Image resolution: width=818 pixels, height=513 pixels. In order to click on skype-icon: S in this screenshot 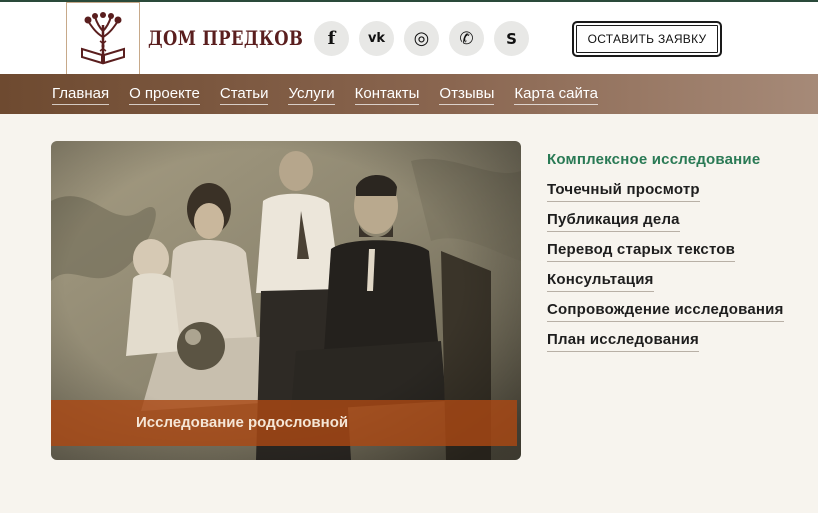, I will do `click(511, 38)`.